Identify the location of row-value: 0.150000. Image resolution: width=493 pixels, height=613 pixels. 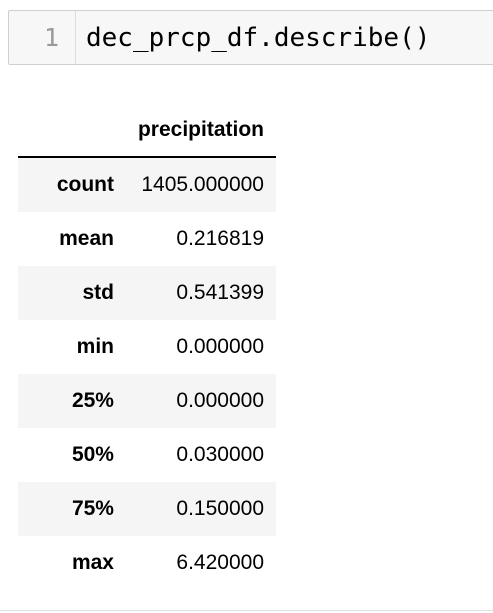
(220, 508).